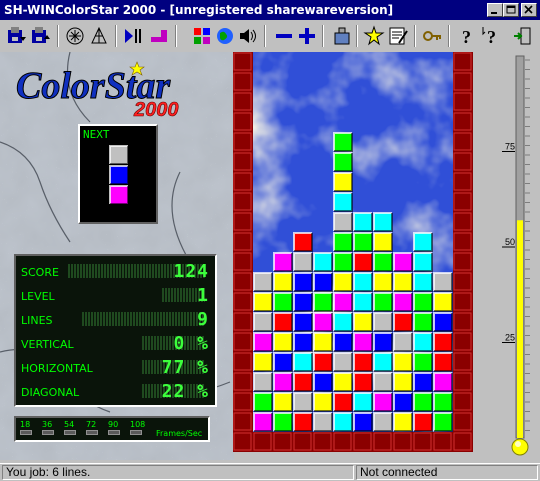 This screenshot has width=540, height=481. I want to click on sound-button, so click(248, 36).